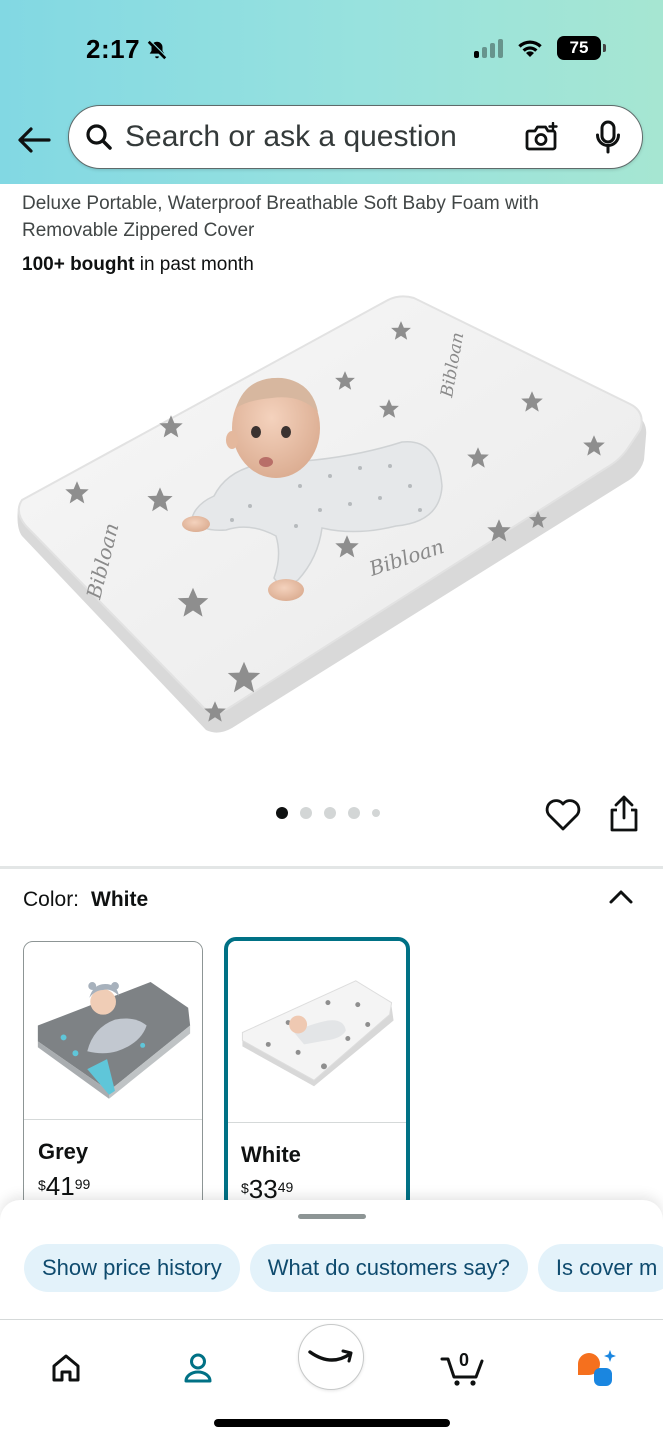 The height and width of the screenshot is (1440, 663). What do you see at coordinates (388, 1268) in the screenshot?
I see `chip-customer-reviews: What do customers say?` at bounding box center [388, 1268].